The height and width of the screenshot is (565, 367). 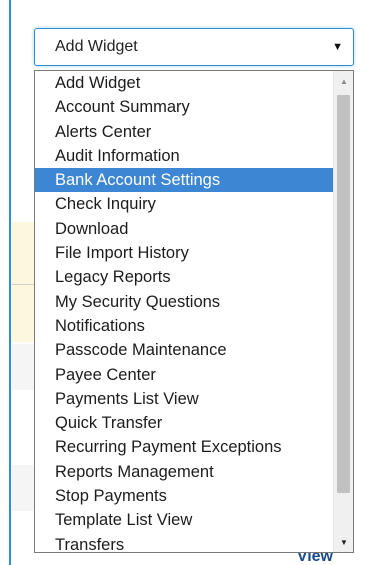 I want to click on dropdown-option: Add Widget, so click(x=184, y=83).